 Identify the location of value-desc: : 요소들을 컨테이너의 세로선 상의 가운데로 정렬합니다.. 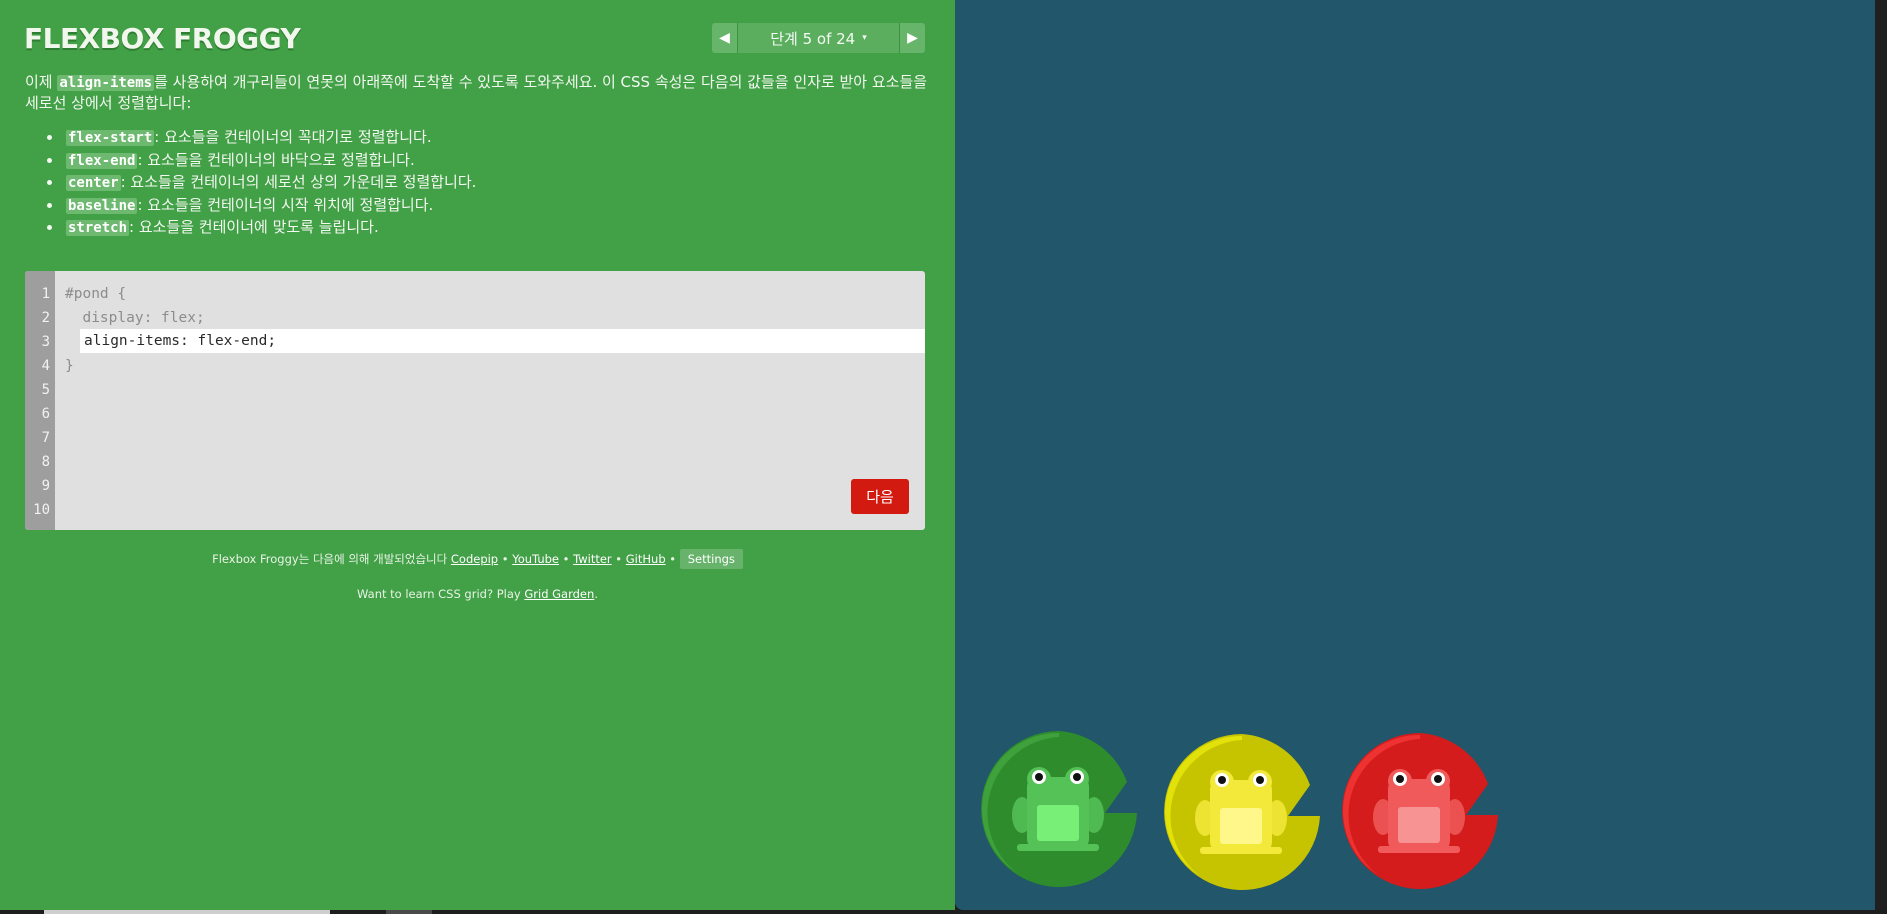
(298, 182).